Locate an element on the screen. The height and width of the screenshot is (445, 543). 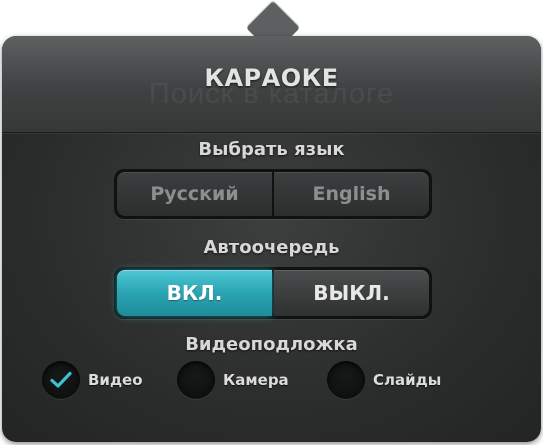
autoqueue-on-button: ВКЛ. is located at coordinates (194, 293).